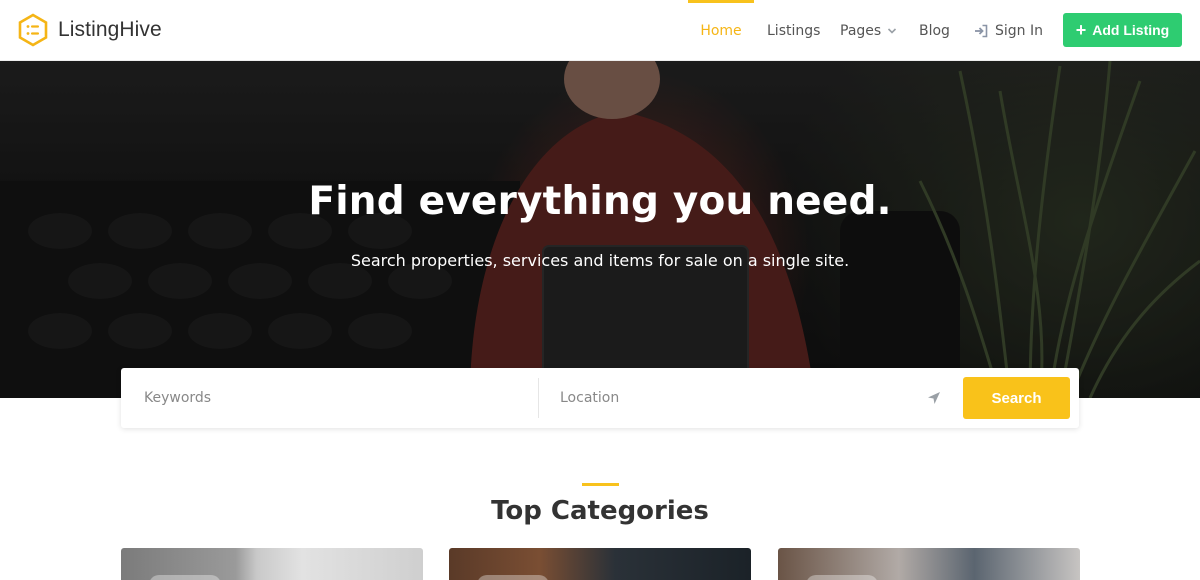 Image resolution: width=1200 pixels, height=580 pixels. I want to click on hero-title: Find everything you need., so click(600, 201).